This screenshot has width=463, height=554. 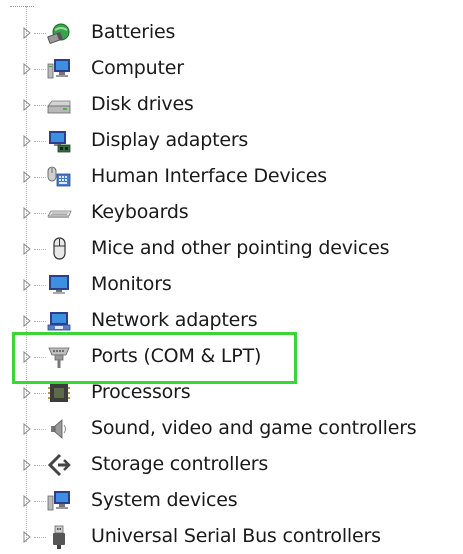 I want to click on tree-item-display-adapters: Display adapters, so click(x=231, y=140).